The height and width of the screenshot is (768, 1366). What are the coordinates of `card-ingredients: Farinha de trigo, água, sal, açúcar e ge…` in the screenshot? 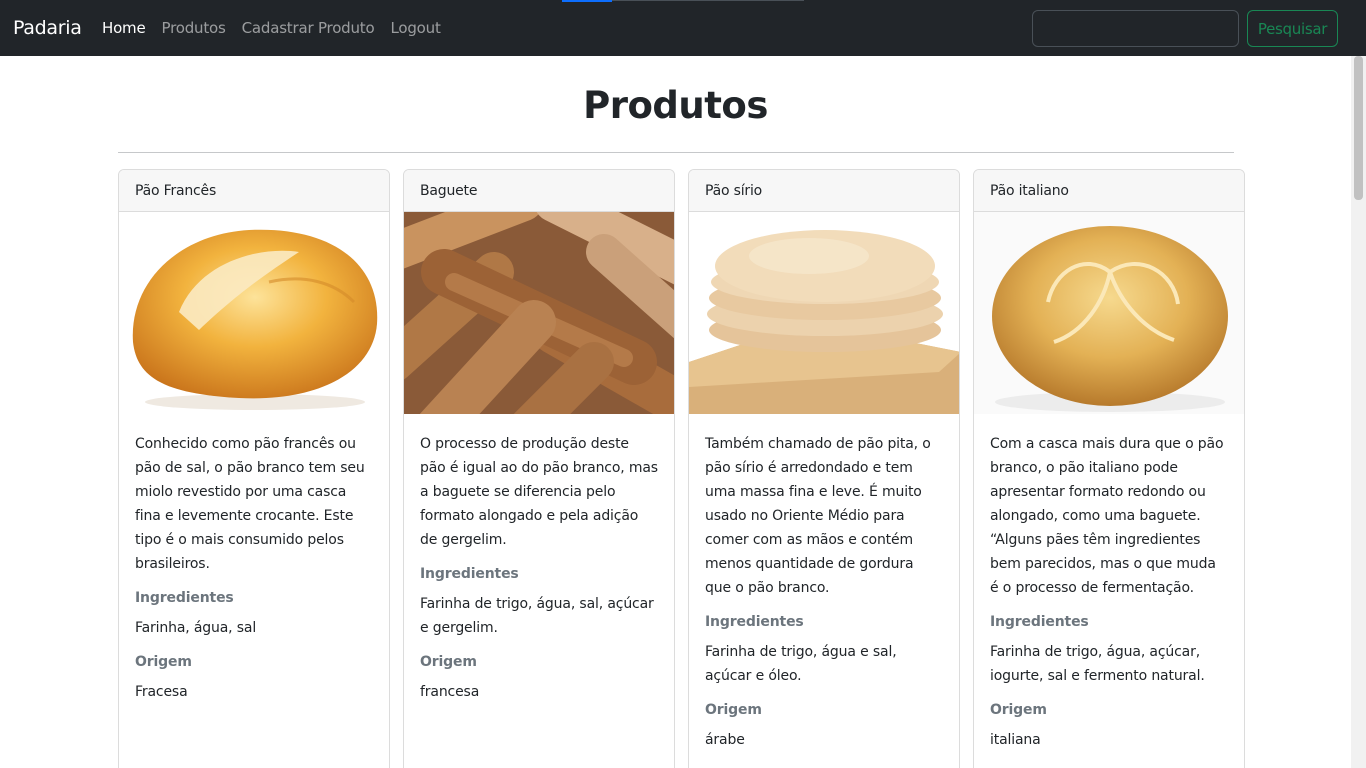 It's located at (537, 616).